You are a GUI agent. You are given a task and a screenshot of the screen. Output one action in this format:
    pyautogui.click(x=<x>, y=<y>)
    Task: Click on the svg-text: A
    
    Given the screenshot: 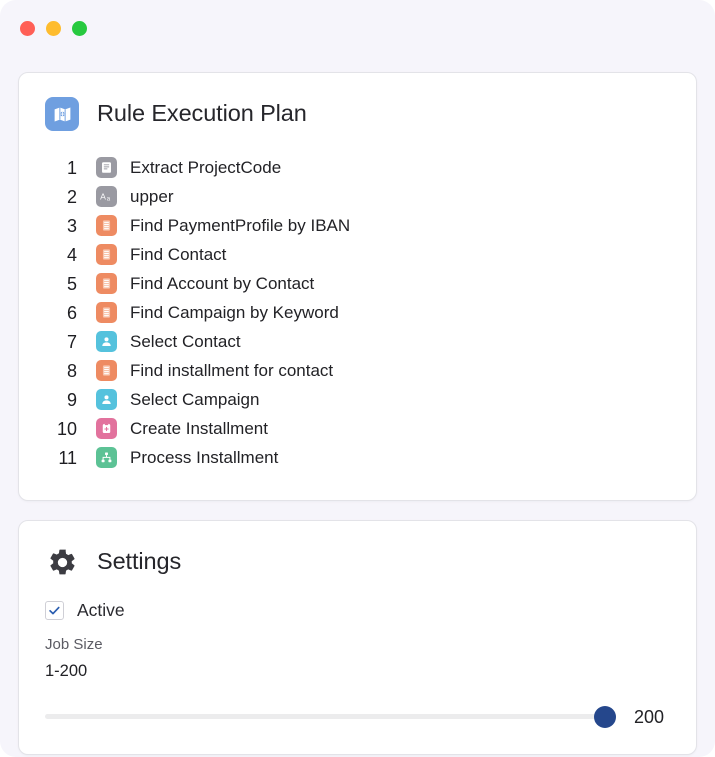 What is the action you would take?
    pyautogui.click(x=103, y=197)
    